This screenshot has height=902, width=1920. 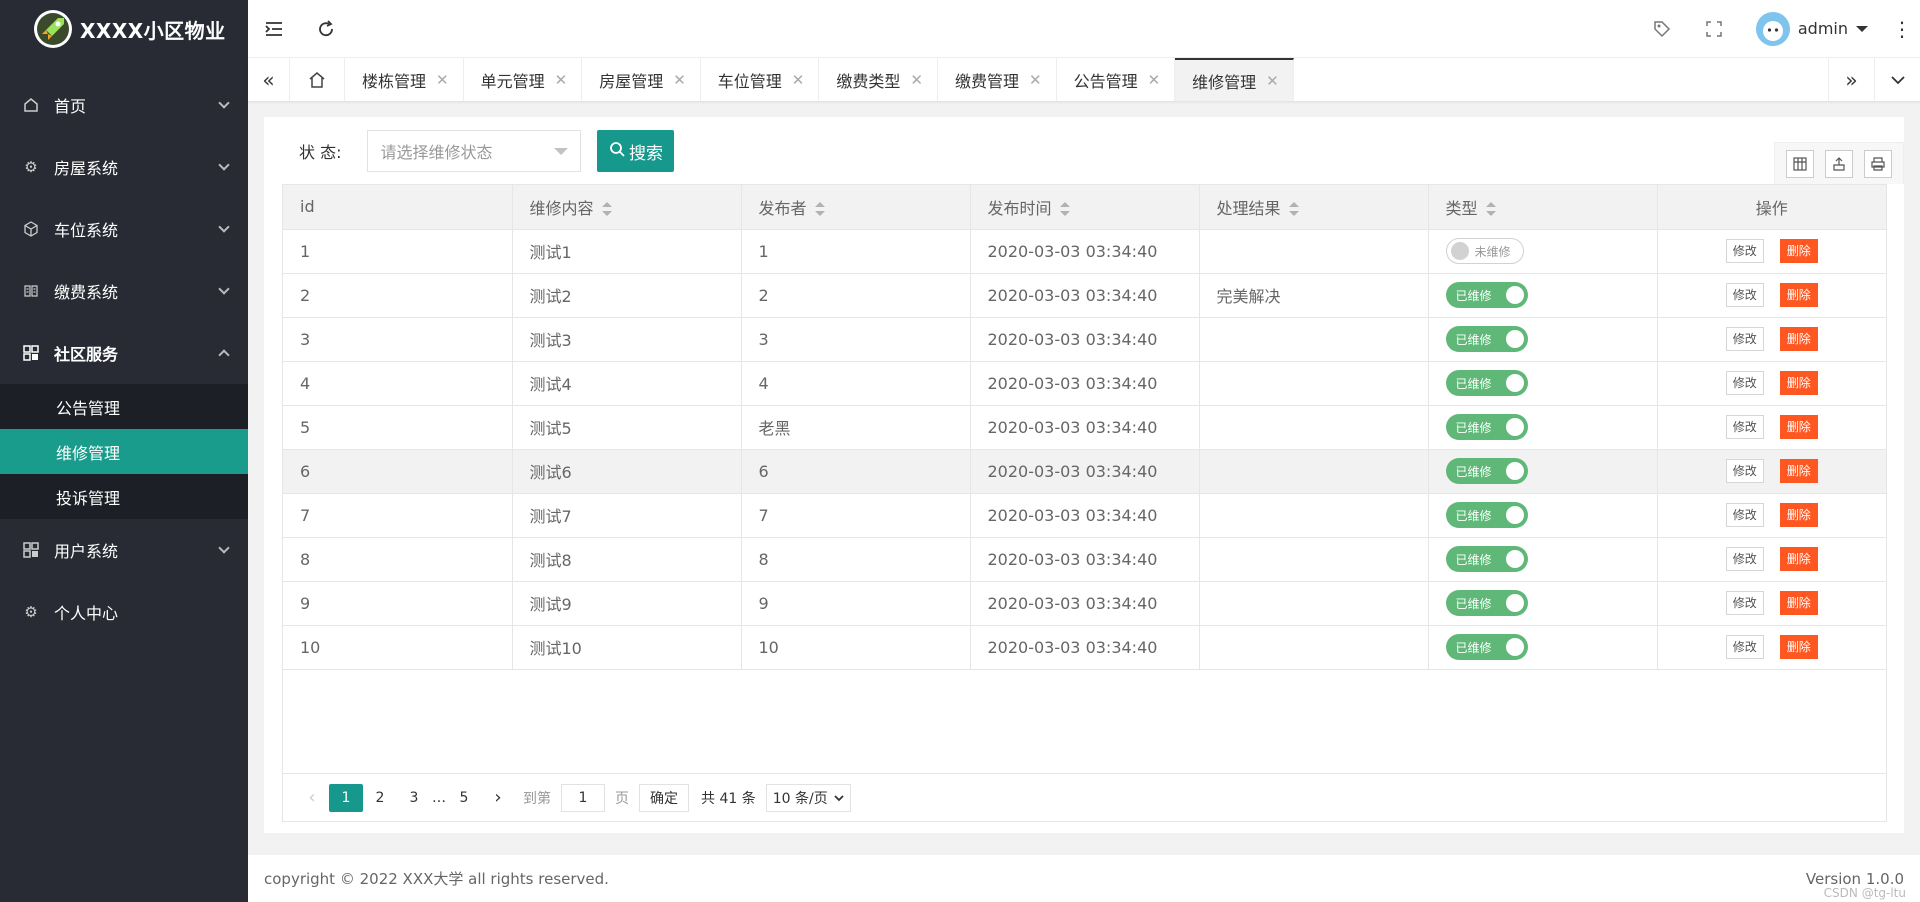 What do you see at coordinates (312, 798) in the screenshot?
I see `prev-page-icon: ‹` at bounding box center [312, 798].